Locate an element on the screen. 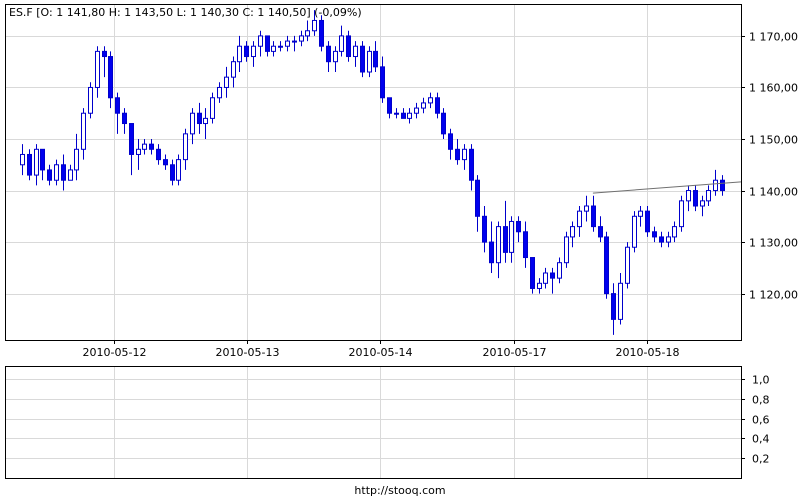  indicator-tick-label: 0,4 is located at coordinates (761, 439).